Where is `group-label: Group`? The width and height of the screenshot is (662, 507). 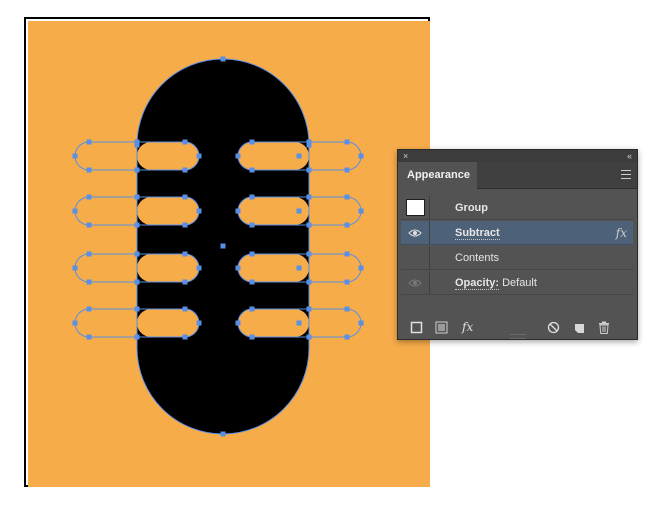 group-label: Group is located at coordinates (471, 208).